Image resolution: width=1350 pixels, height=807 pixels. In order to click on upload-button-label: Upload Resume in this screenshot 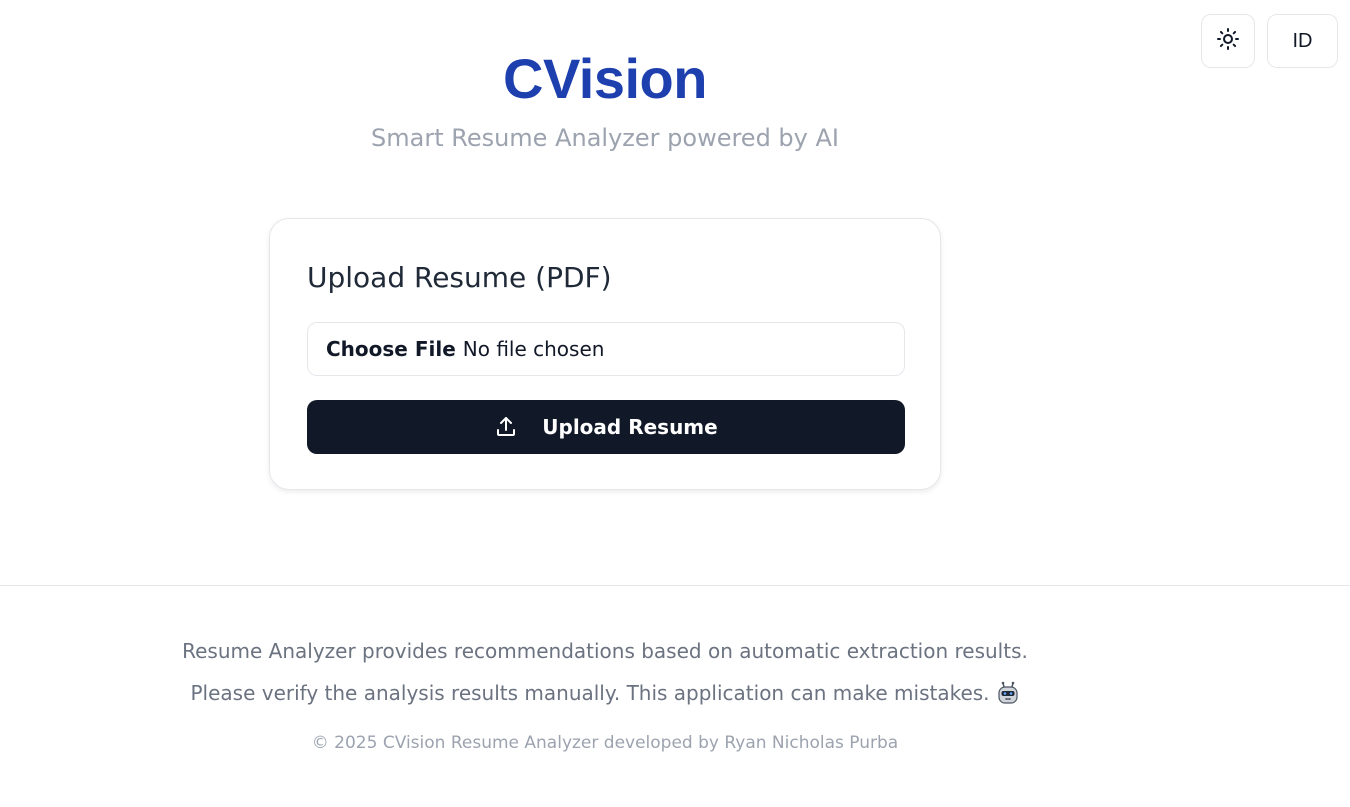, I will do `click(630, 427)`.